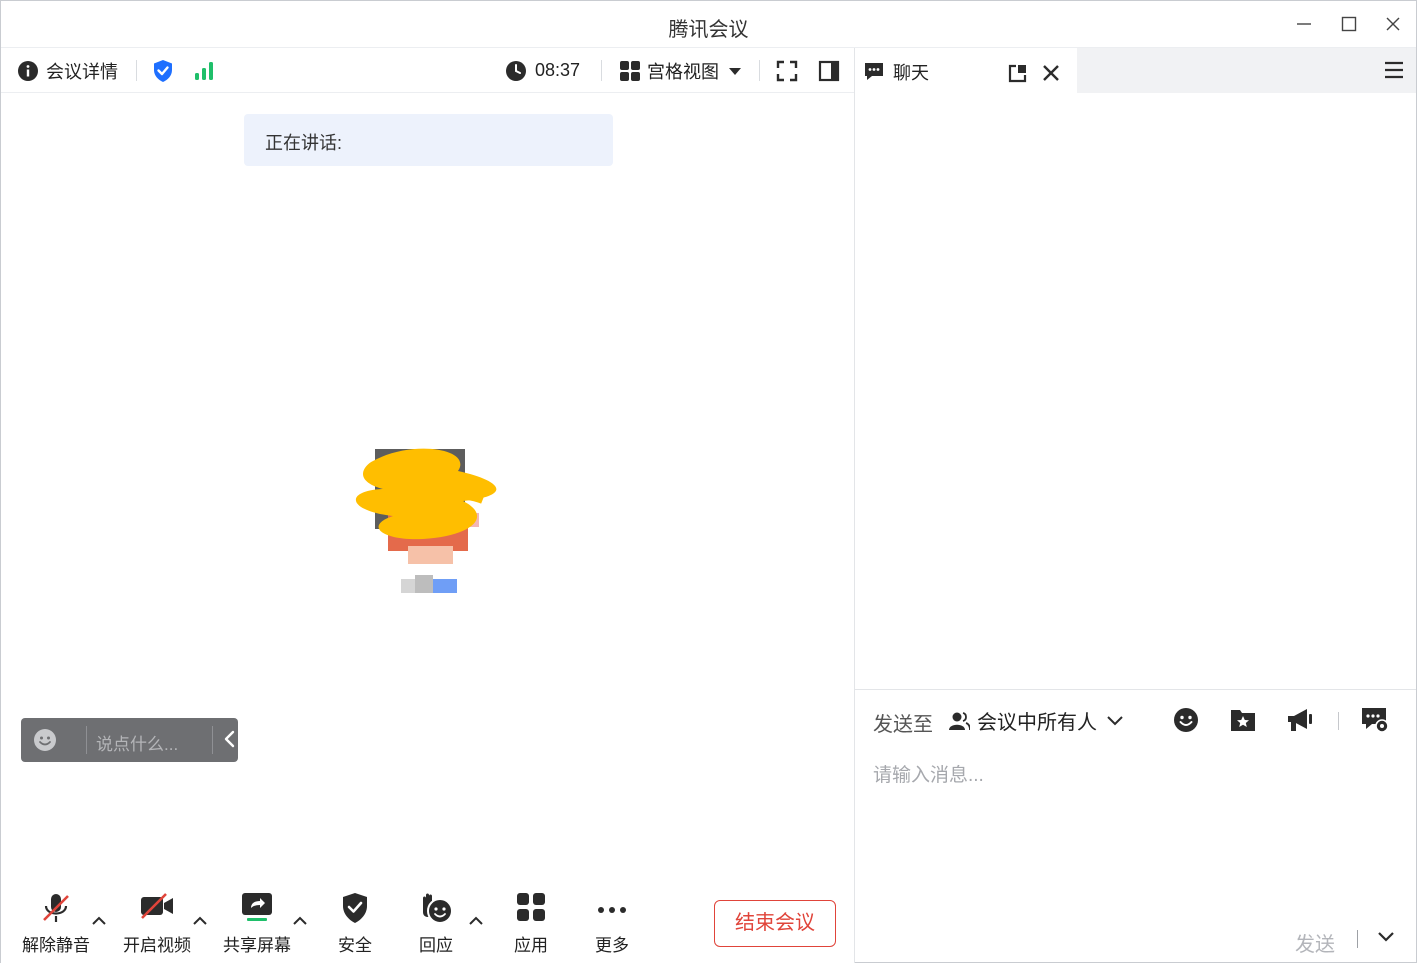 The height and width of the screenshot is (963, 1417). What do you see at coordinates (230, 739) in the screenshot?
I see `chevron-left-icon` at bounding box center [230, 739].